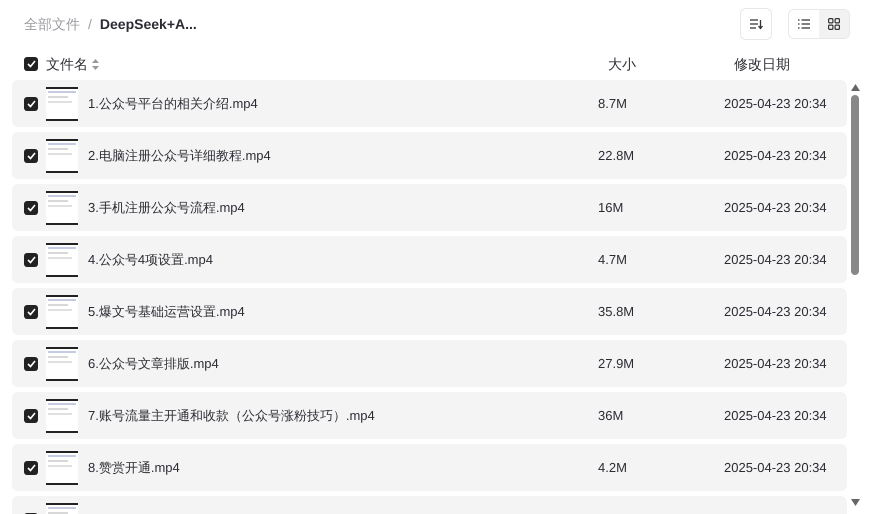 The height and width of the screenshot is (514, 874). What do you see at coordinates (343, 208) in the screenshot?
I see `file-name: 3.手机注册公众号流程.mp4` at bounding box center [343, 208].